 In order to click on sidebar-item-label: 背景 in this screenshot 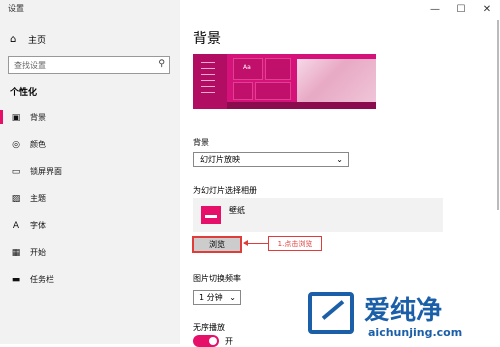, I will do `click(38, 117)`.